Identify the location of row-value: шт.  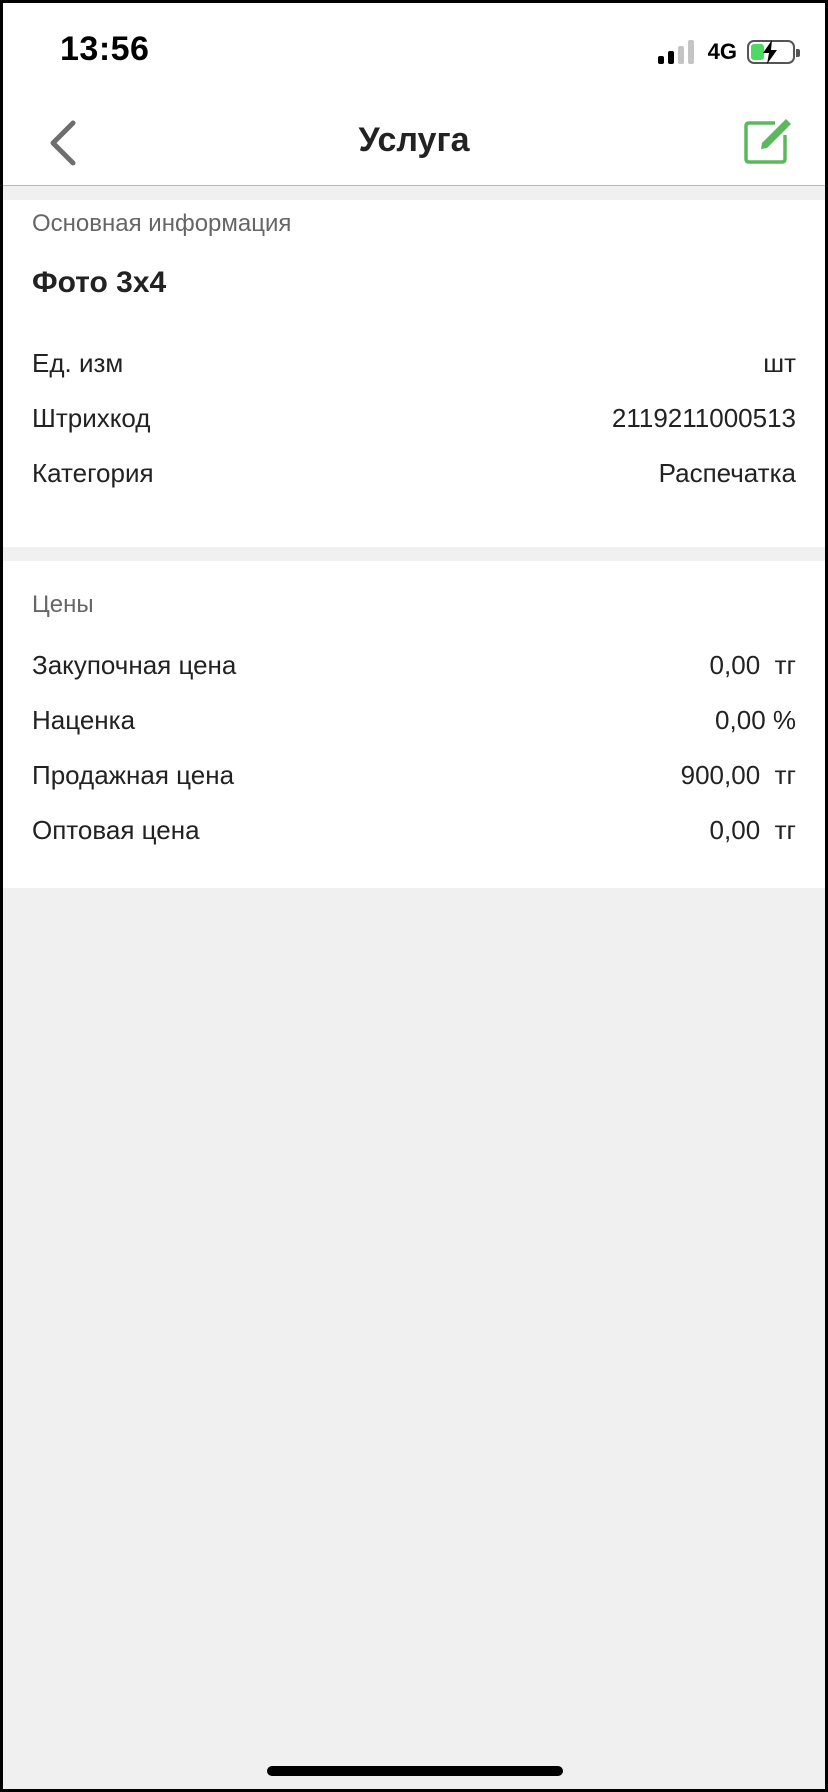
(779, 362).